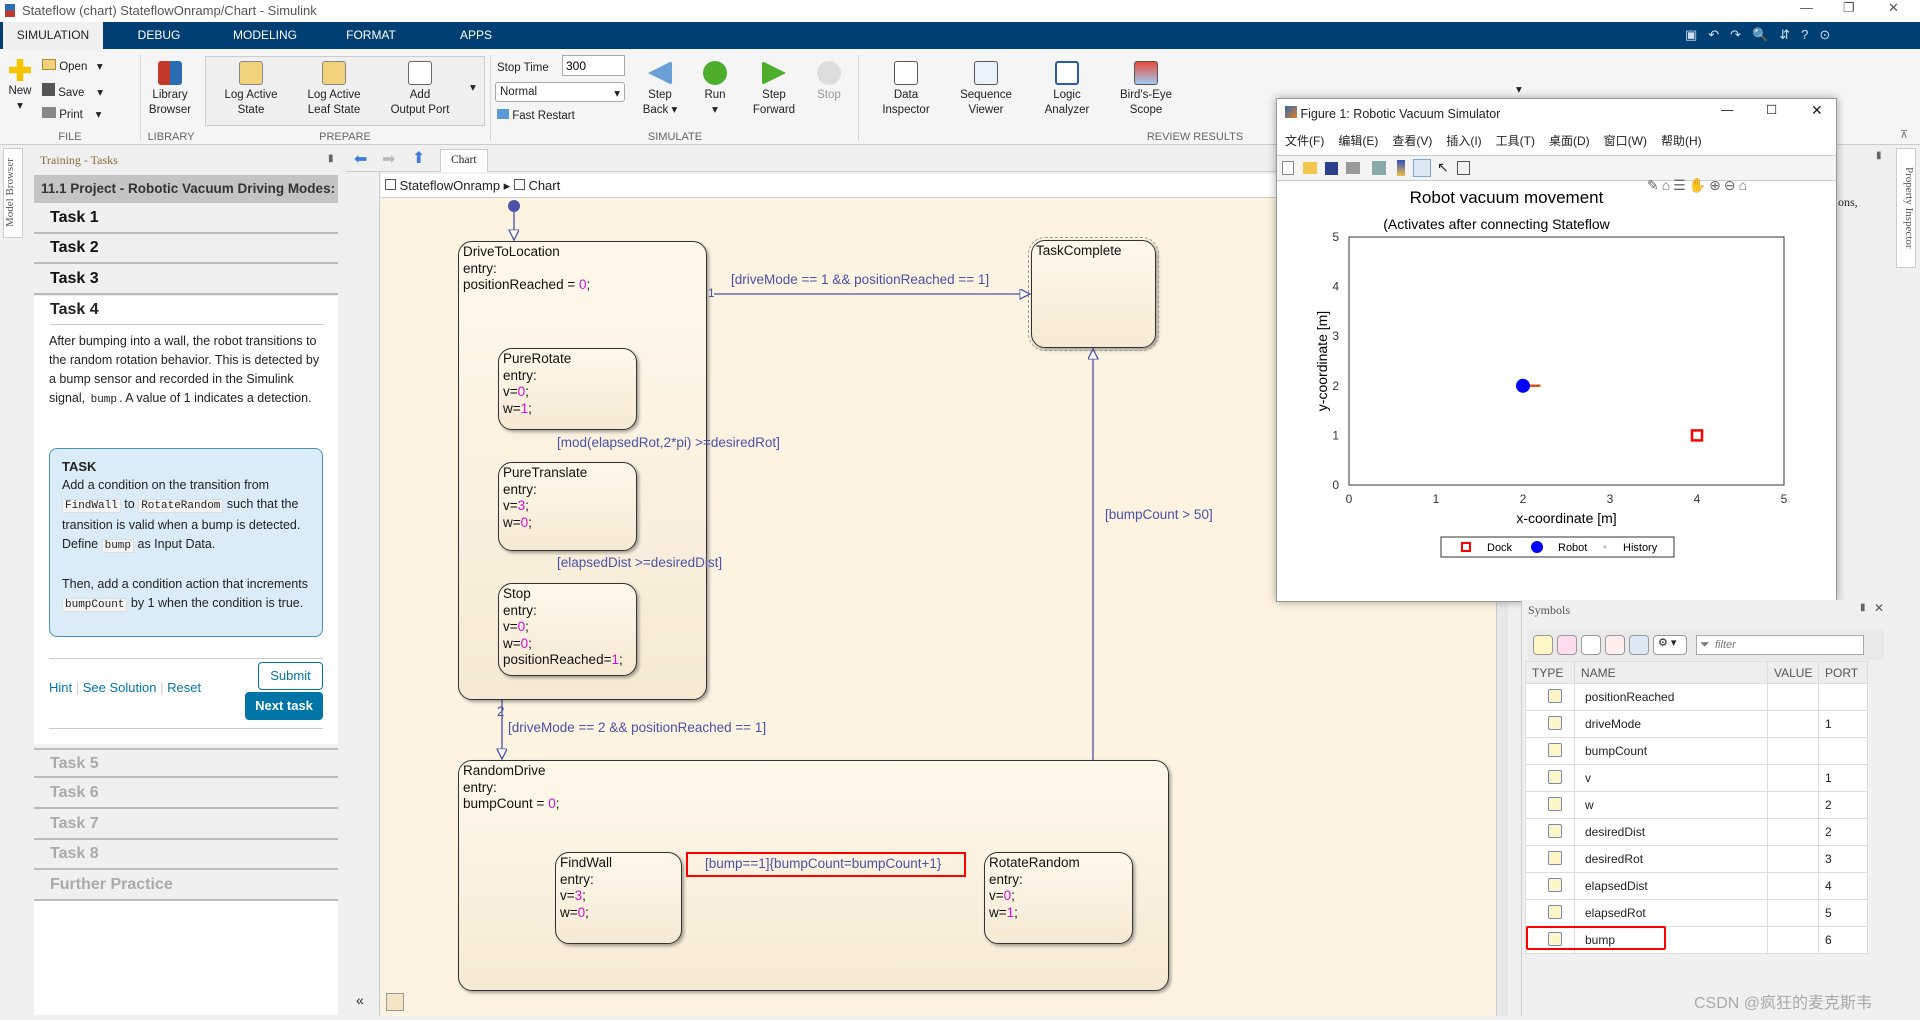  I want to click on symbols-filter-input, so click(1780, 645).